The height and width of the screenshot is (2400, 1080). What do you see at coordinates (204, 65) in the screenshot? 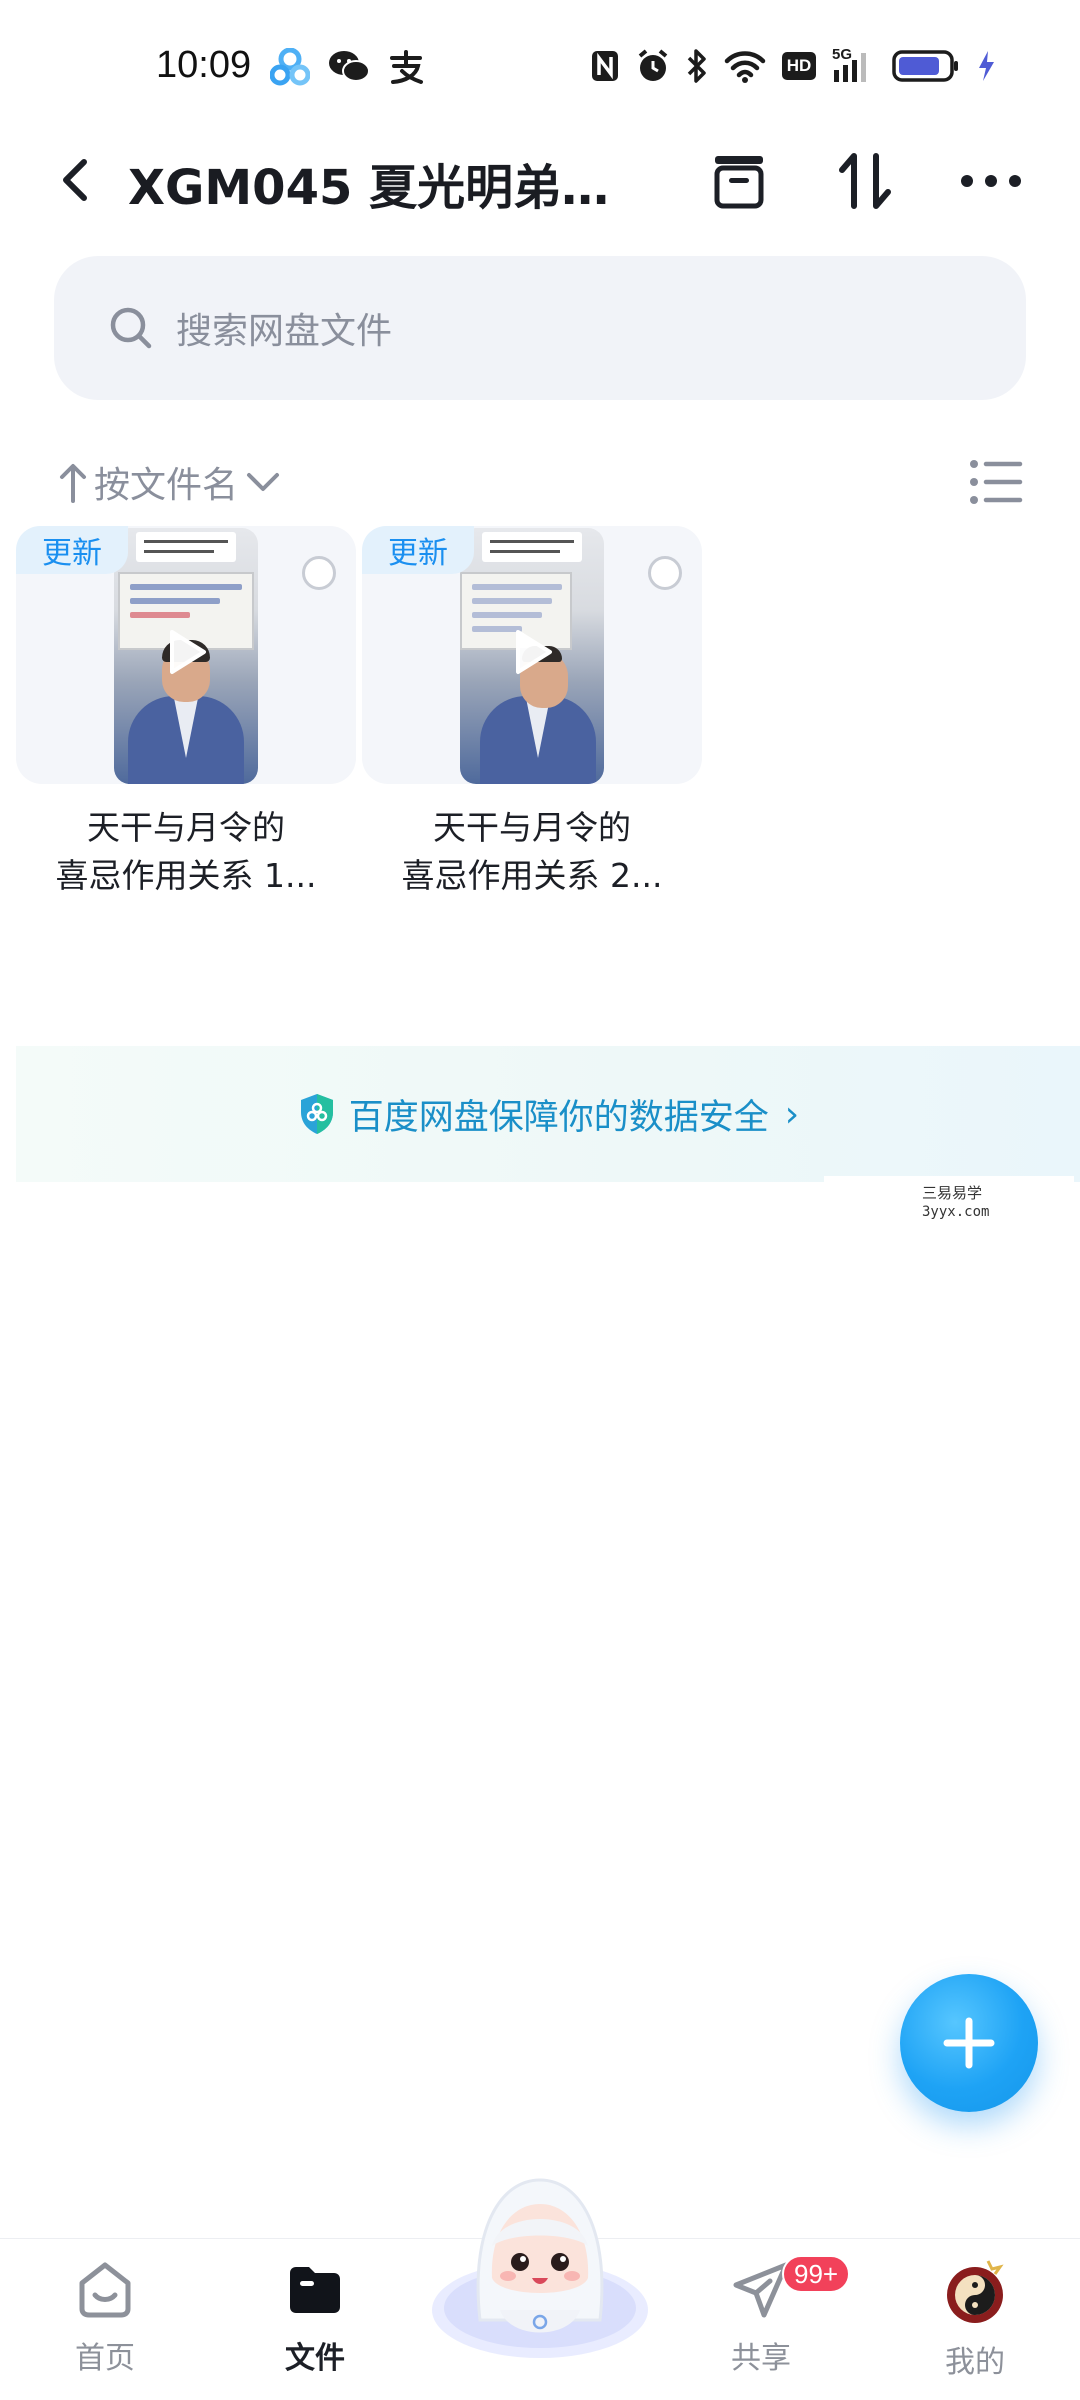
I see `status-time: 10:09` at bounding box center [204, 65].